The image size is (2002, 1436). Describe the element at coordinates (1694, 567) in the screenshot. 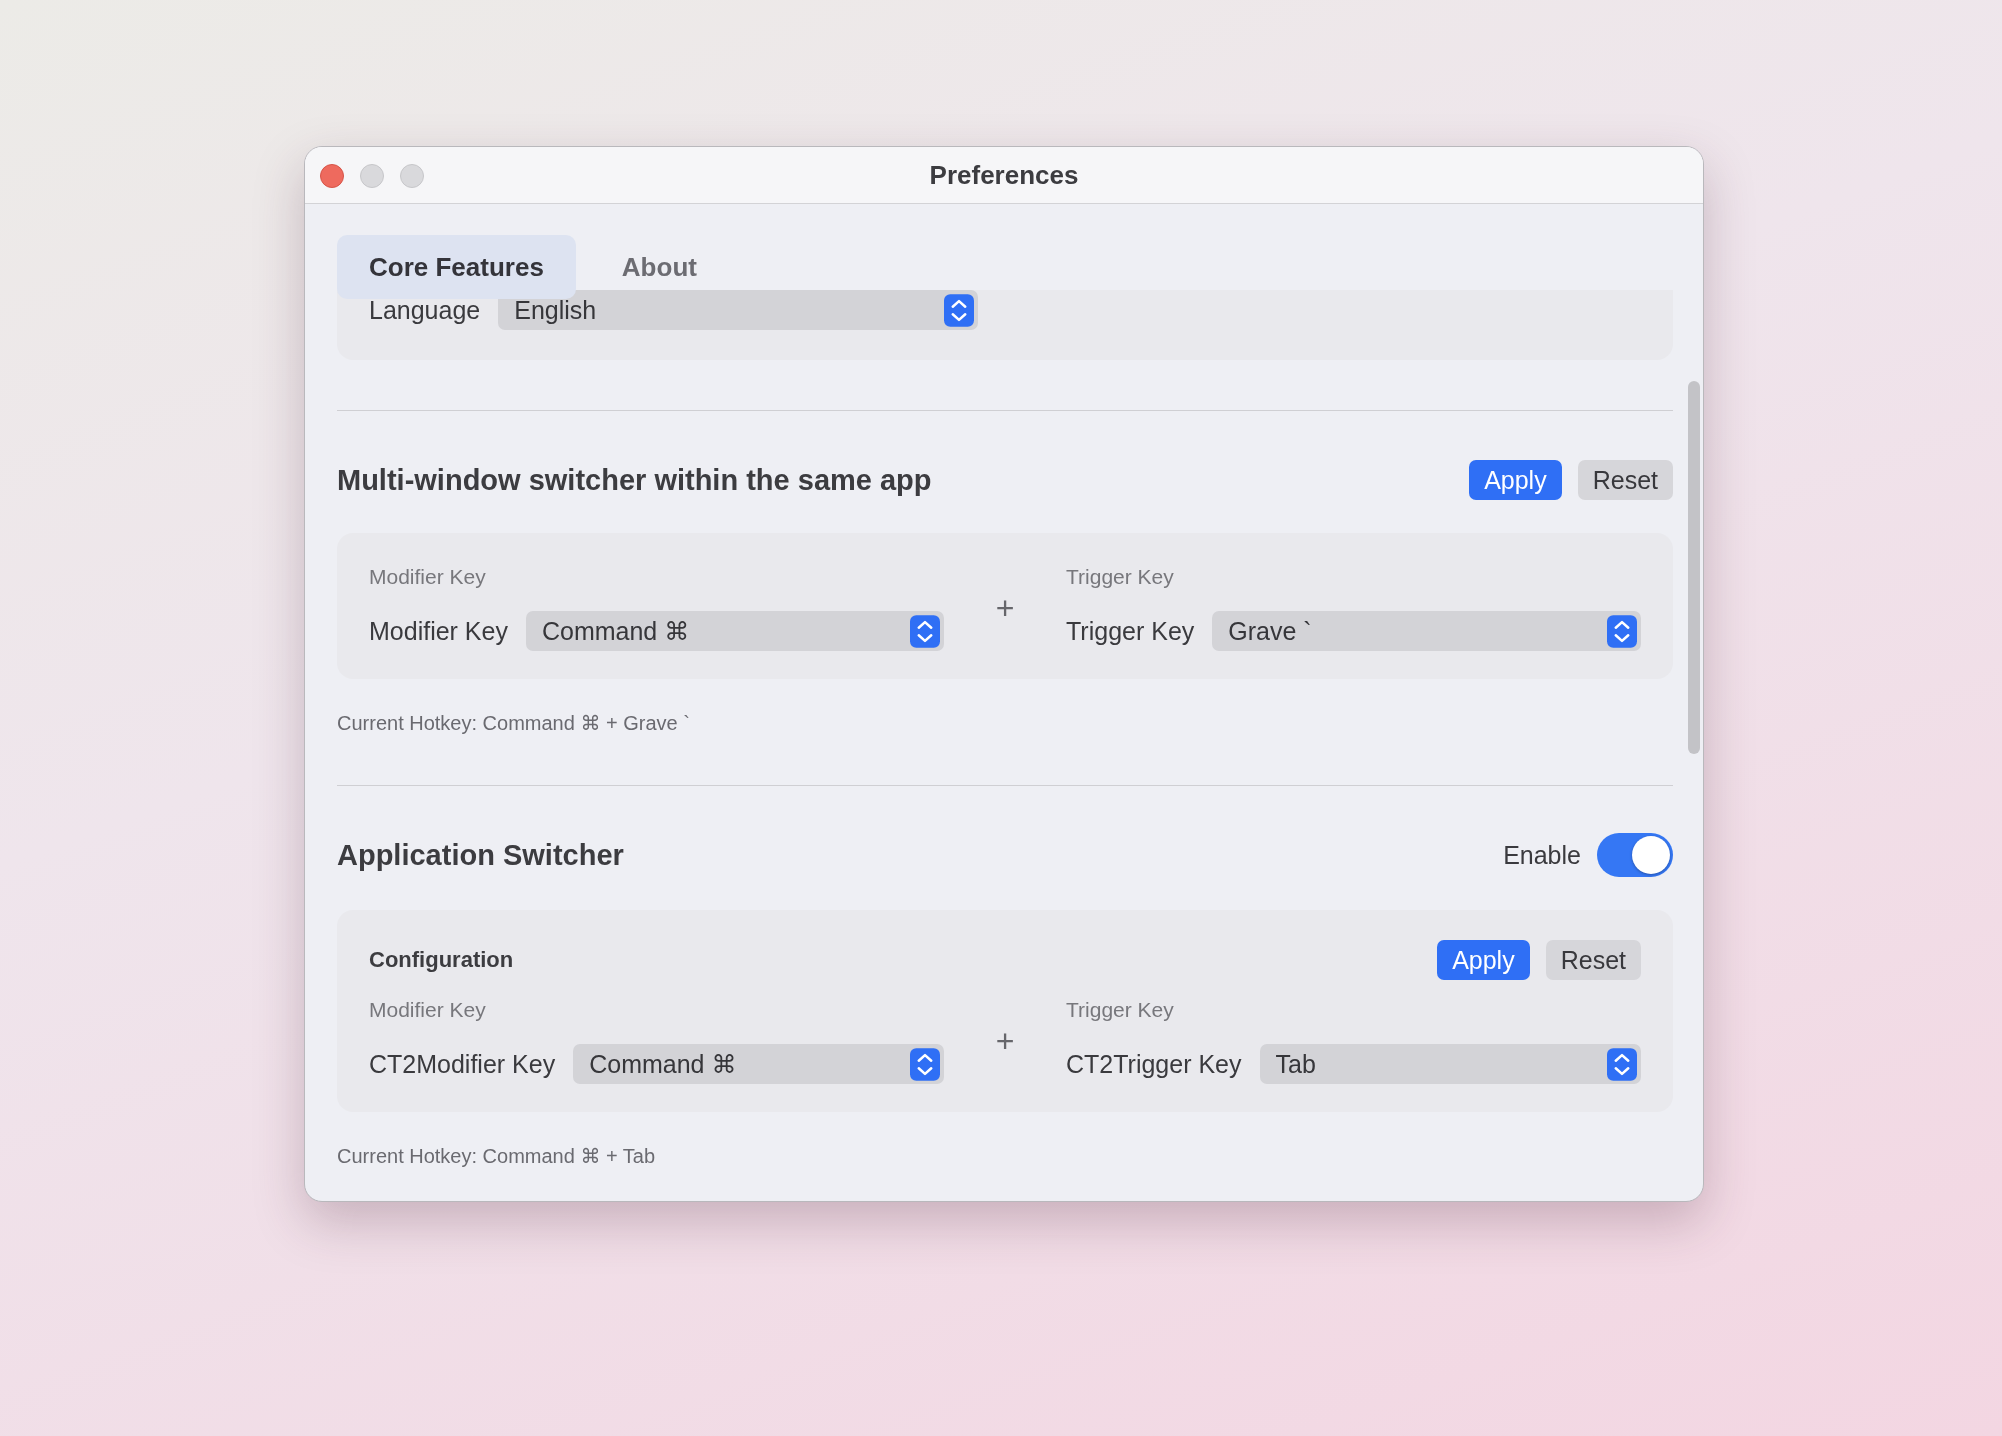

I see `scrollbar` at that location.